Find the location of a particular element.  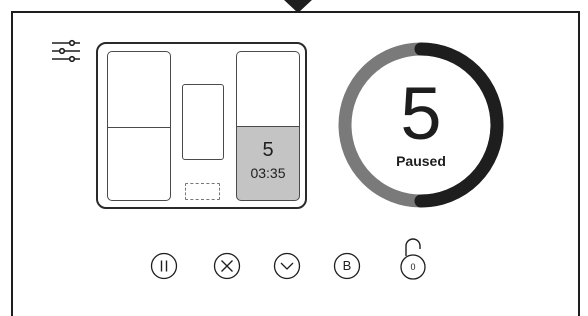

unlock-icon is located at coordinates (413, 259).